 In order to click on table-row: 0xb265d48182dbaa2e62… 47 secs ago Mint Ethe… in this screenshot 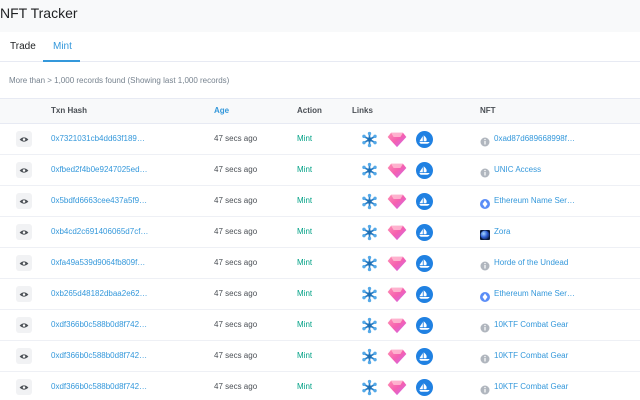, I will do `click(320, 294)`.